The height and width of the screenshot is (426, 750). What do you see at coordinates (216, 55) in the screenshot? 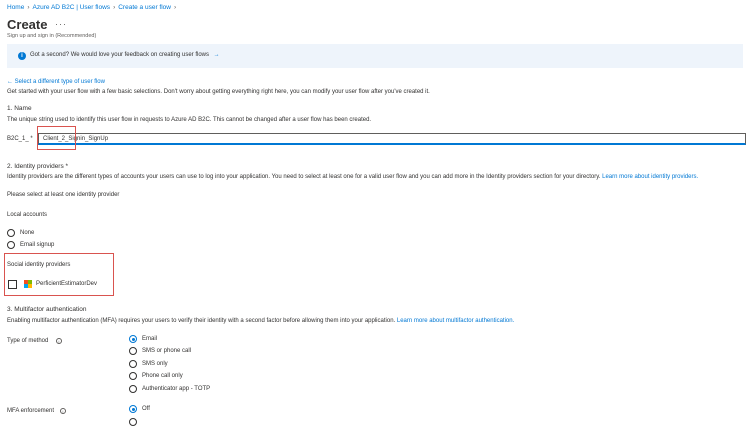
I see `arrow-right-icon: →` at bounding box center [216, 55].